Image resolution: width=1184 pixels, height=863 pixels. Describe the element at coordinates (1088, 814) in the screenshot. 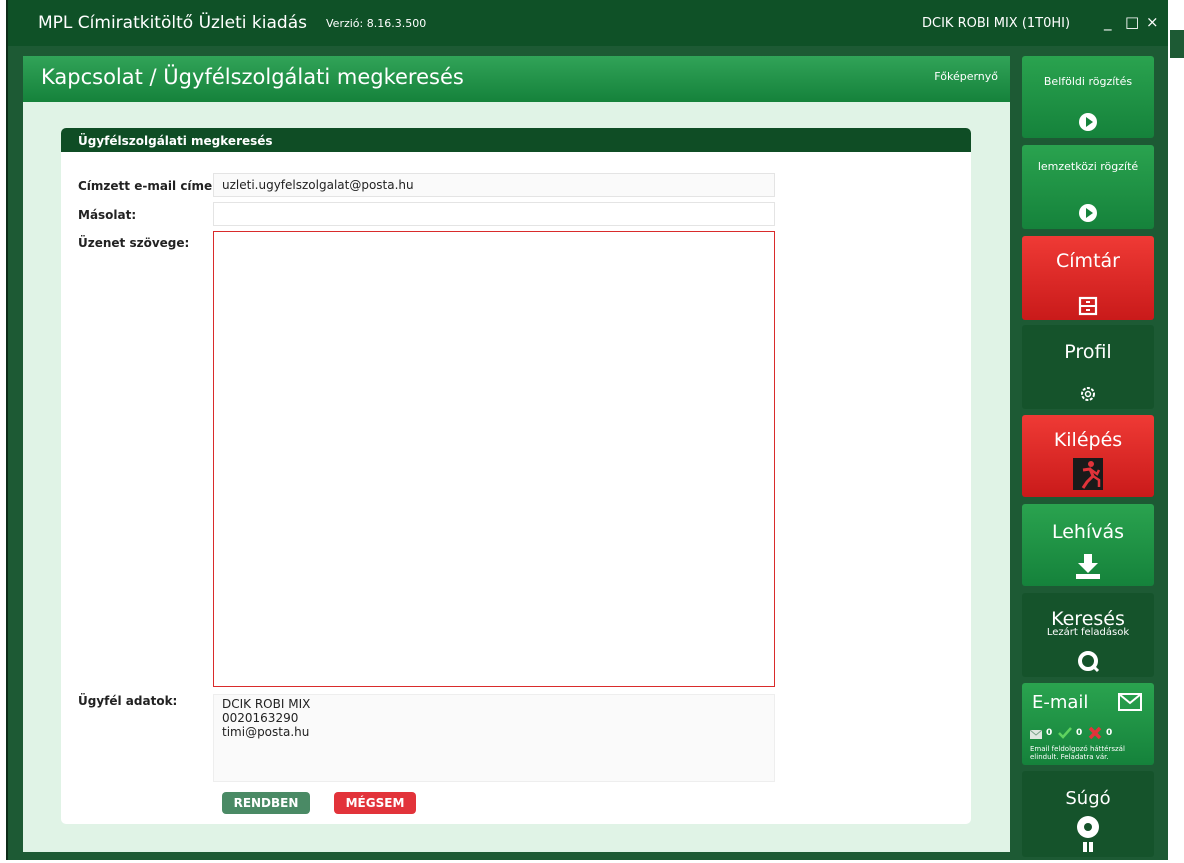

I see `help-tile: Súgó` at that location.